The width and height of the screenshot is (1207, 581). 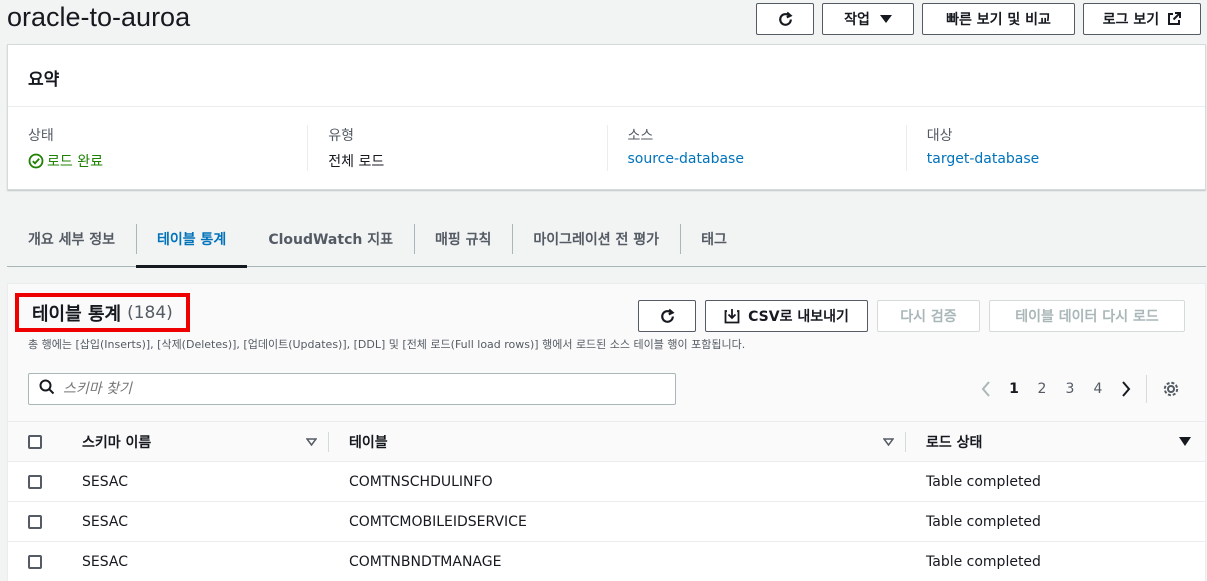 I want to click on next-page-button, so click(x=1126, y=389).